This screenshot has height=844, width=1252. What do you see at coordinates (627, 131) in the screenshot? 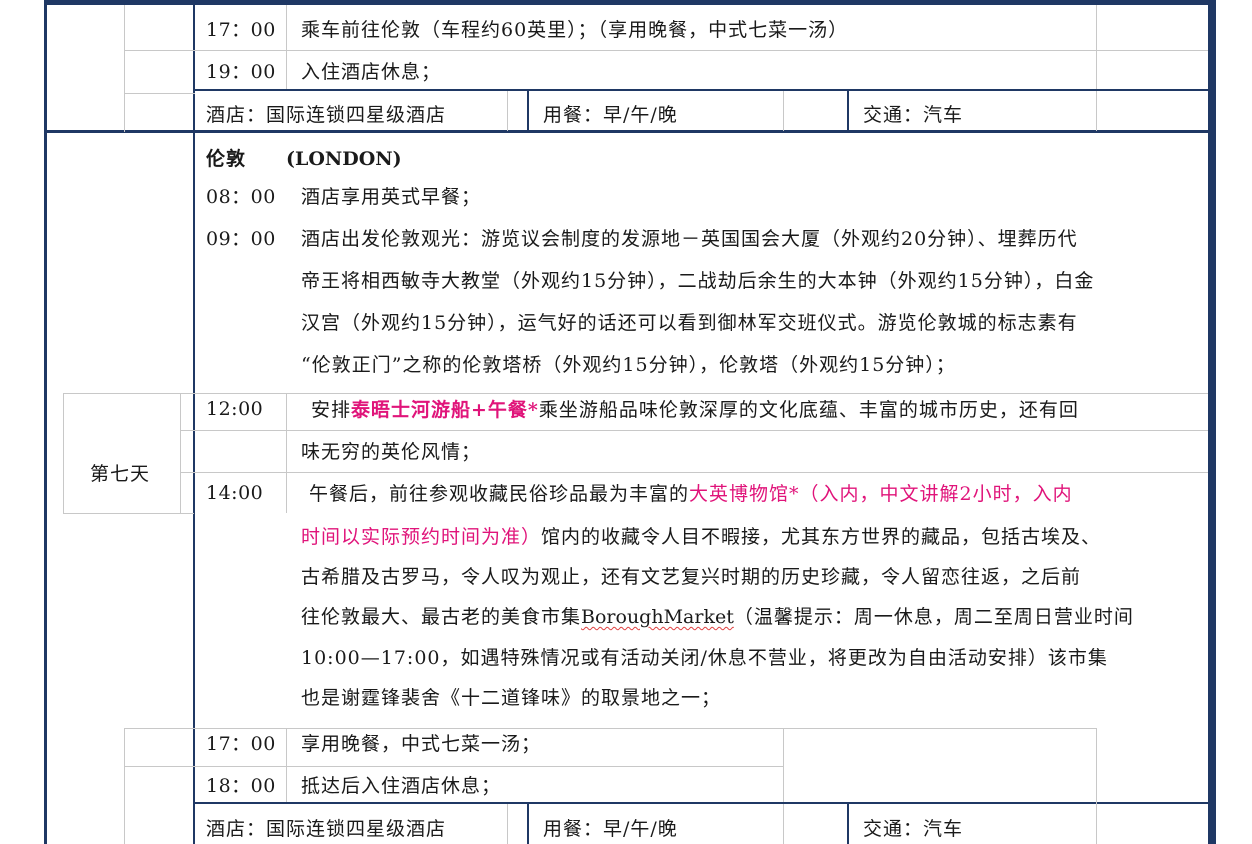
I see `day-separator` at bounding box center [627, 131].